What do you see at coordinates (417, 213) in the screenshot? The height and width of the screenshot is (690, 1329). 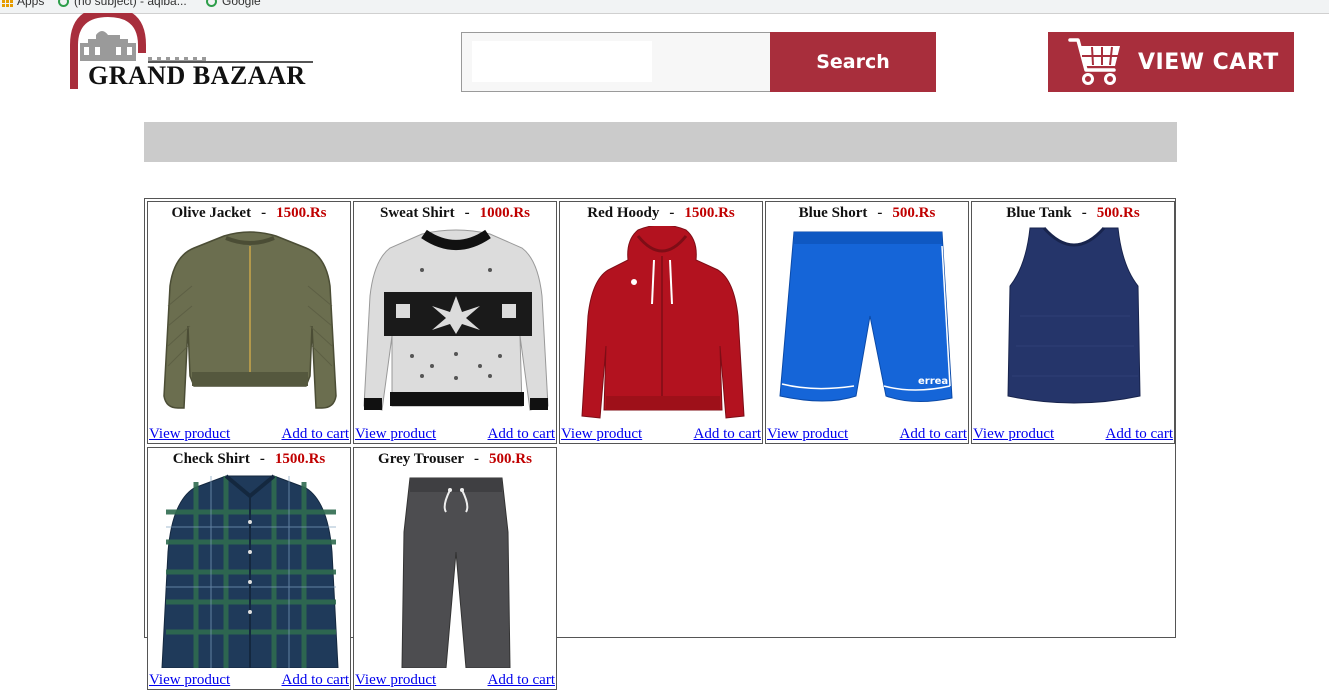 I see `product-name: Sweat Shirt` at bounding box center [417, 213].